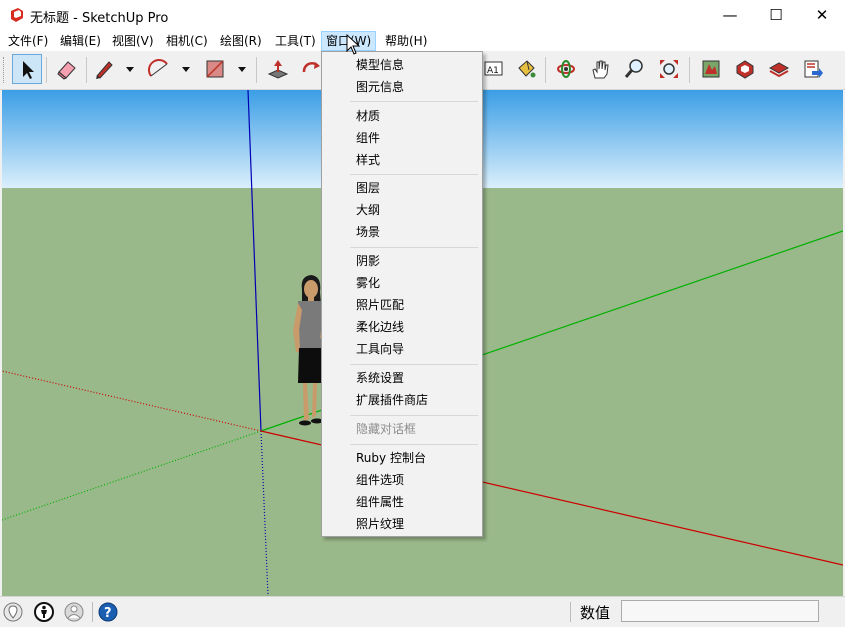 This screenshot has height=627, width=845. I want to click on menu-item-fog: 雾化, so click(402, 283).